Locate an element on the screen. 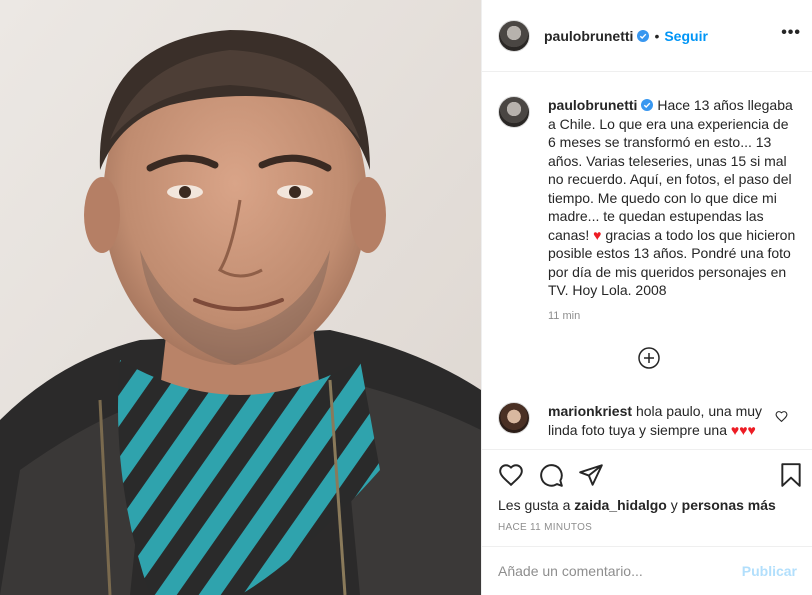 This screenshot has height=595, width=812. post-header: paulobrunetti • Seguir ••• is located at coordinates (647, 36).